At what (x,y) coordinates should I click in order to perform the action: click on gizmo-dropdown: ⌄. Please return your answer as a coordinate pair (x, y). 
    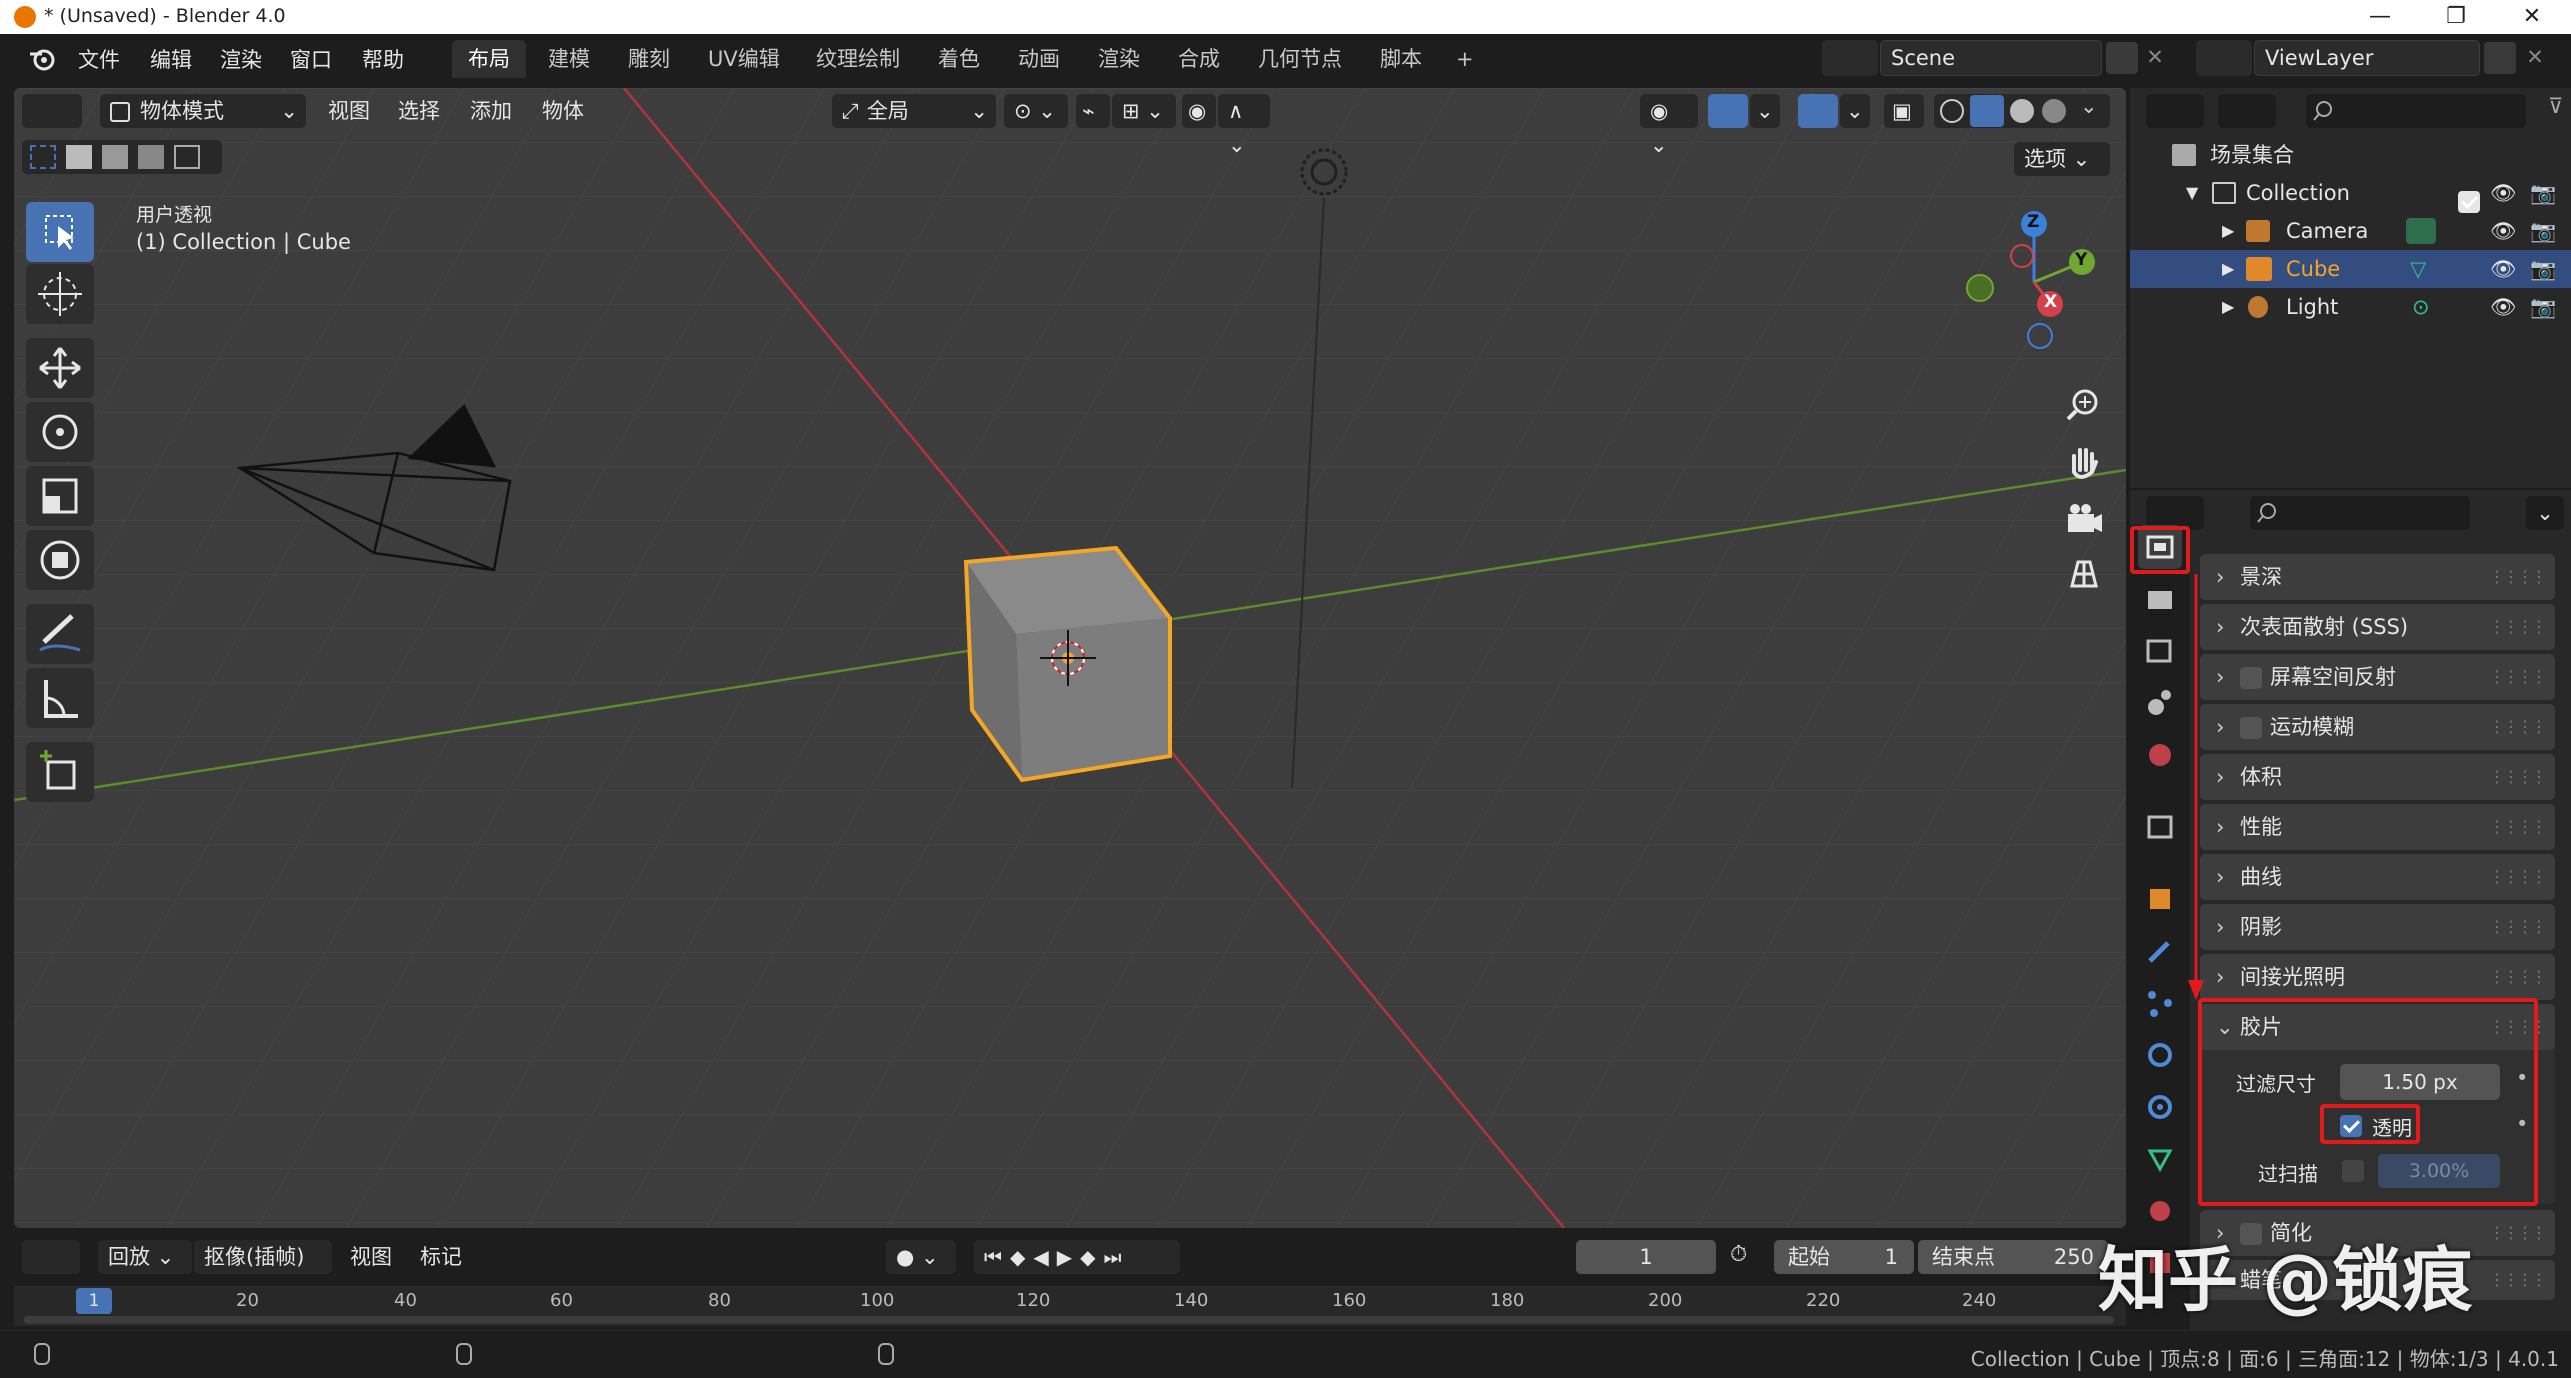
    Looking at the image, I should click on (1765, 111).